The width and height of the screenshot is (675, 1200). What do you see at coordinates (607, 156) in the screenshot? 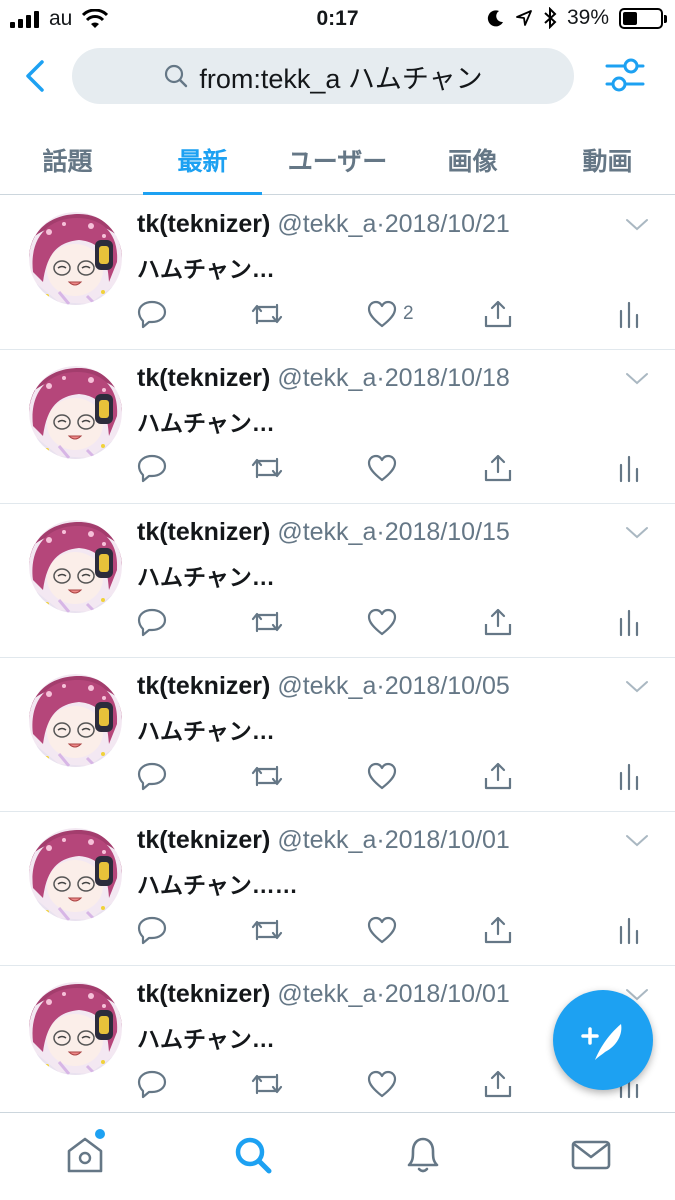
I see `tab-4: 動画` at bounding box center [607, 156].